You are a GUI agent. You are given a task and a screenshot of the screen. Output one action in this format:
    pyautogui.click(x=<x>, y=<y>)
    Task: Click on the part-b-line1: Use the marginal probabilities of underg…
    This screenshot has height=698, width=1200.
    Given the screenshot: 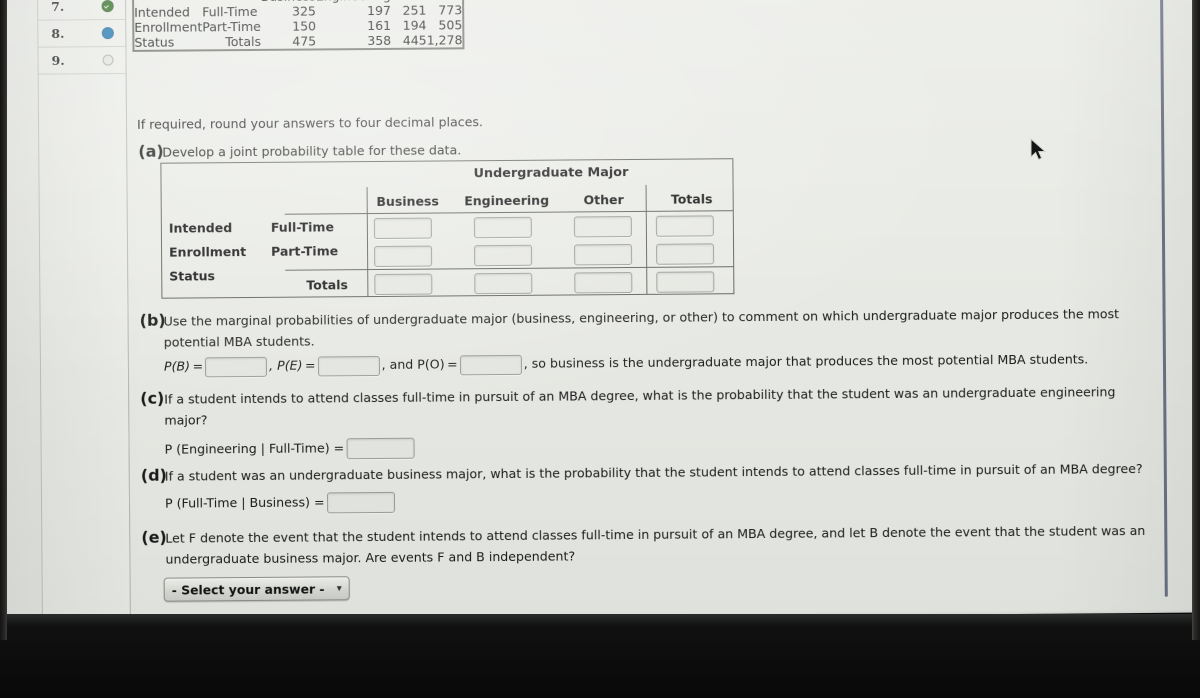 What is the action you would take?
    pyautogui.click(x=641, y=317)
    